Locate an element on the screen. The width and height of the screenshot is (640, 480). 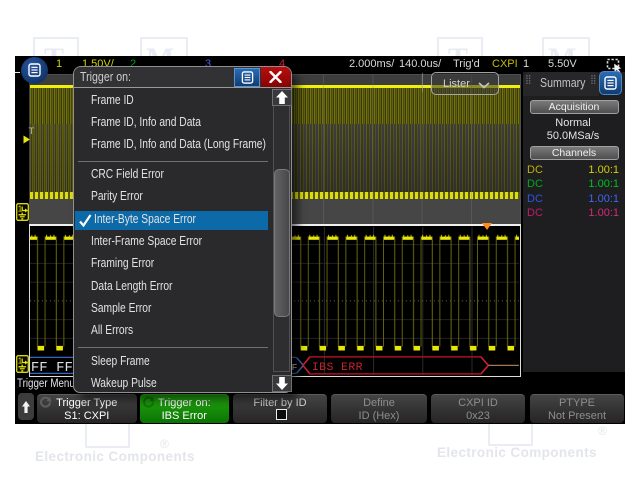
svg-text: IBS ERR is located at coordinates (337, 366).